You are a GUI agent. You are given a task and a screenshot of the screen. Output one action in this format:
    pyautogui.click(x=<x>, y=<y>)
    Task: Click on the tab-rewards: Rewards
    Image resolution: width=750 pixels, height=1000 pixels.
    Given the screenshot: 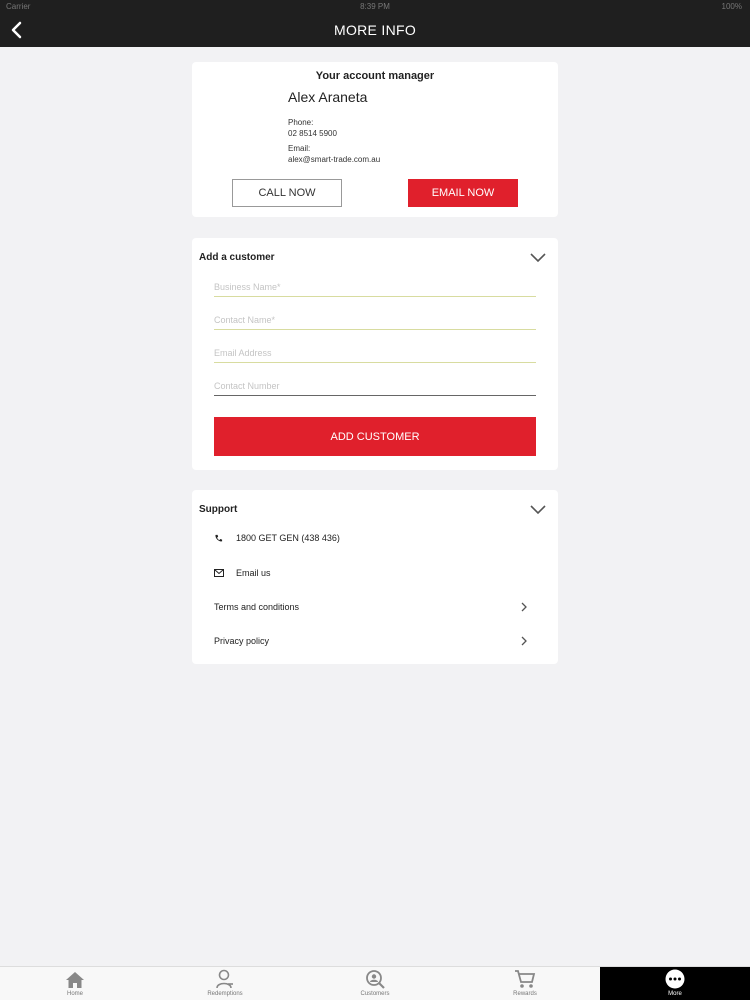 What is the action you would take?
    pyautogui.click(x=525, y=983)
    